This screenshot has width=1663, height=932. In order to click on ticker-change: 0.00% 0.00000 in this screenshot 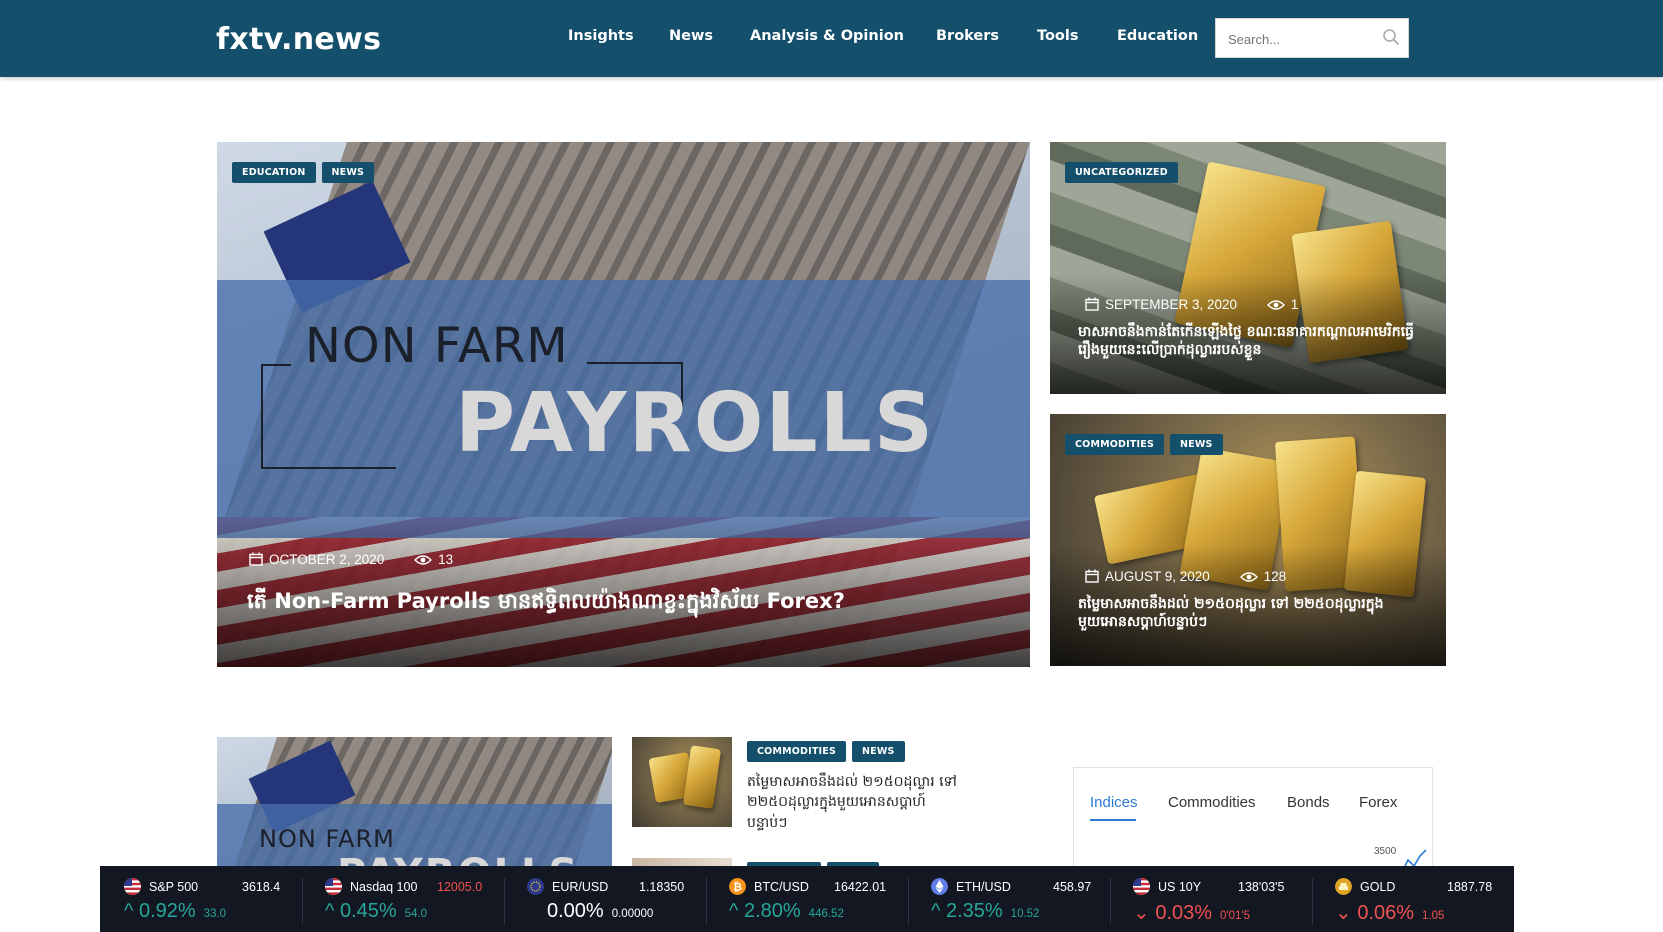, I will do `click(600, 911)`.